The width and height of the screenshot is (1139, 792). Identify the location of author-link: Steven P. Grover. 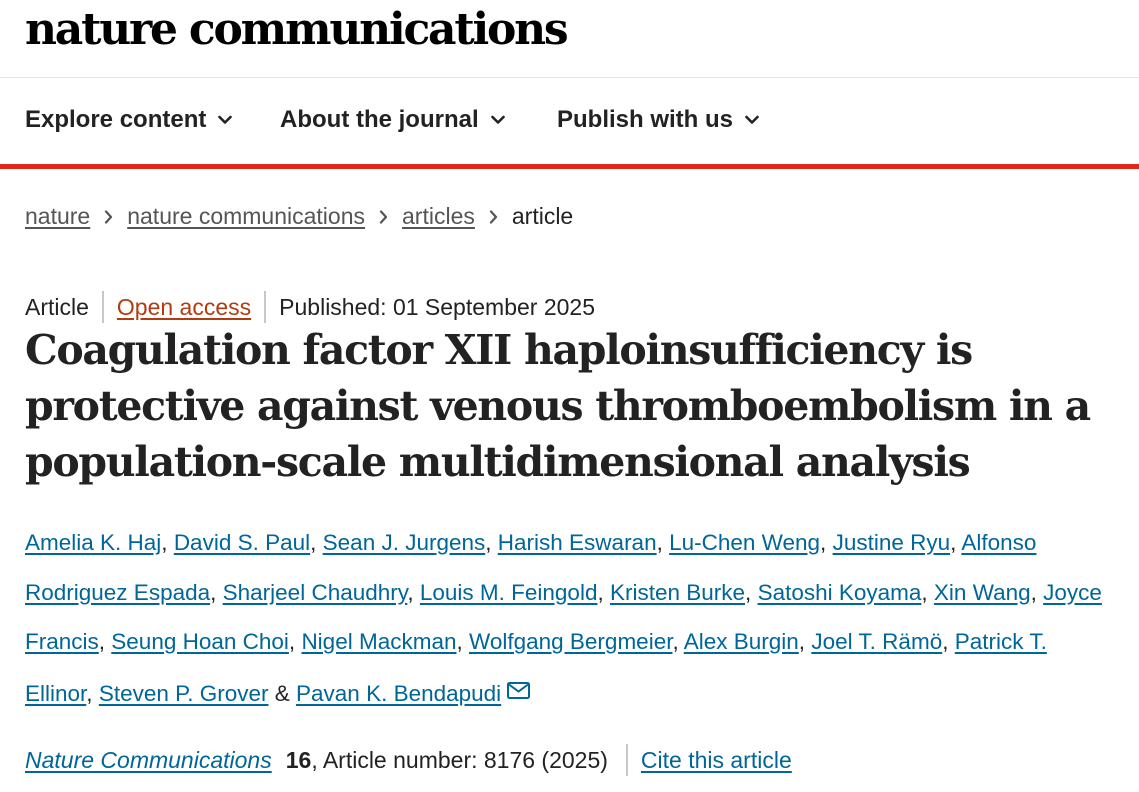
(184, 693).